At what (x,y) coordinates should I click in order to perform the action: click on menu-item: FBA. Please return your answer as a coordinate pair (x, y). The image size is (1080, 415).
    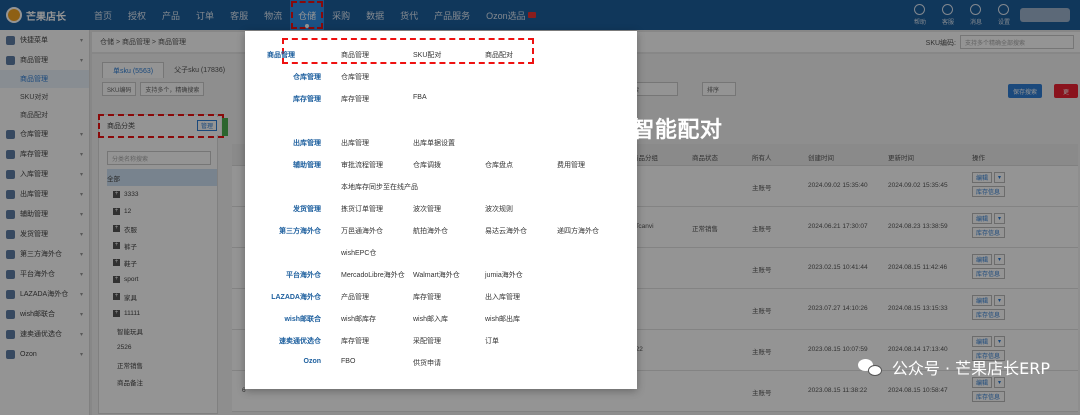
    Looking at the image, I should click on (420, 97).